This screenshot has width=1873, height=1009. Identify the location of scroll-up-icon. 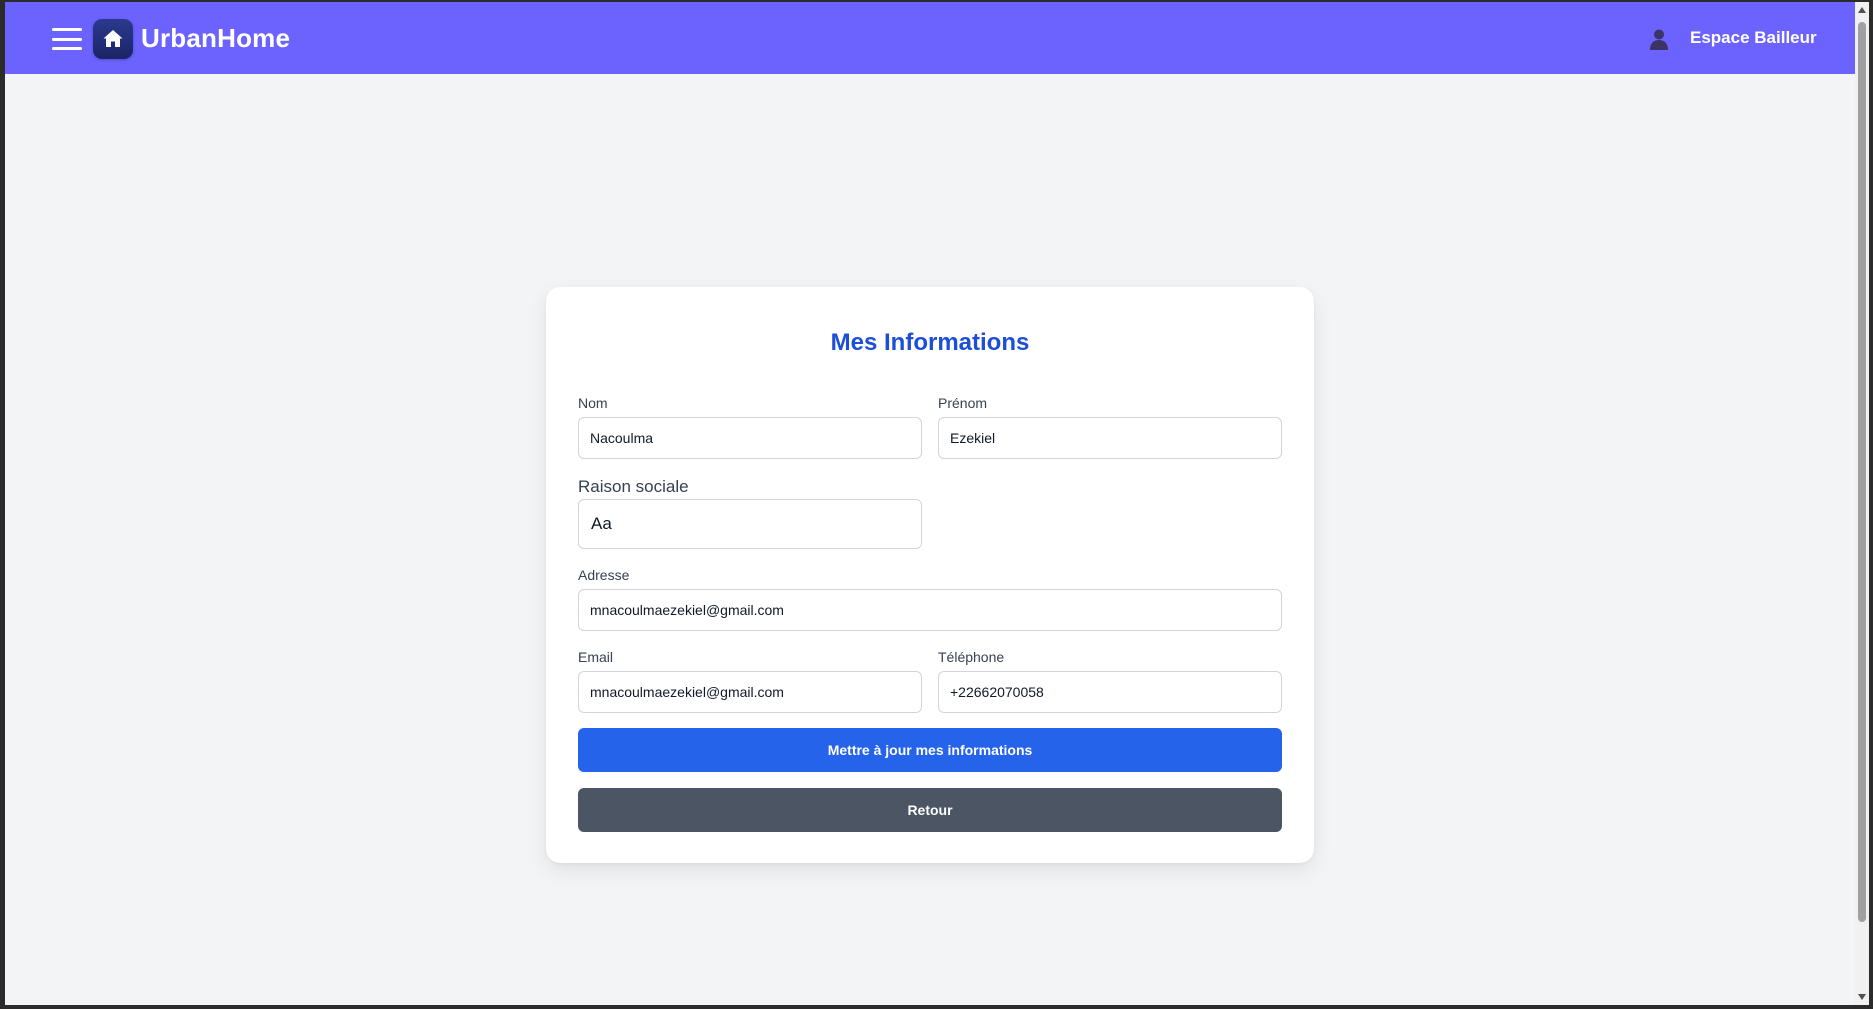
(1862, 10).